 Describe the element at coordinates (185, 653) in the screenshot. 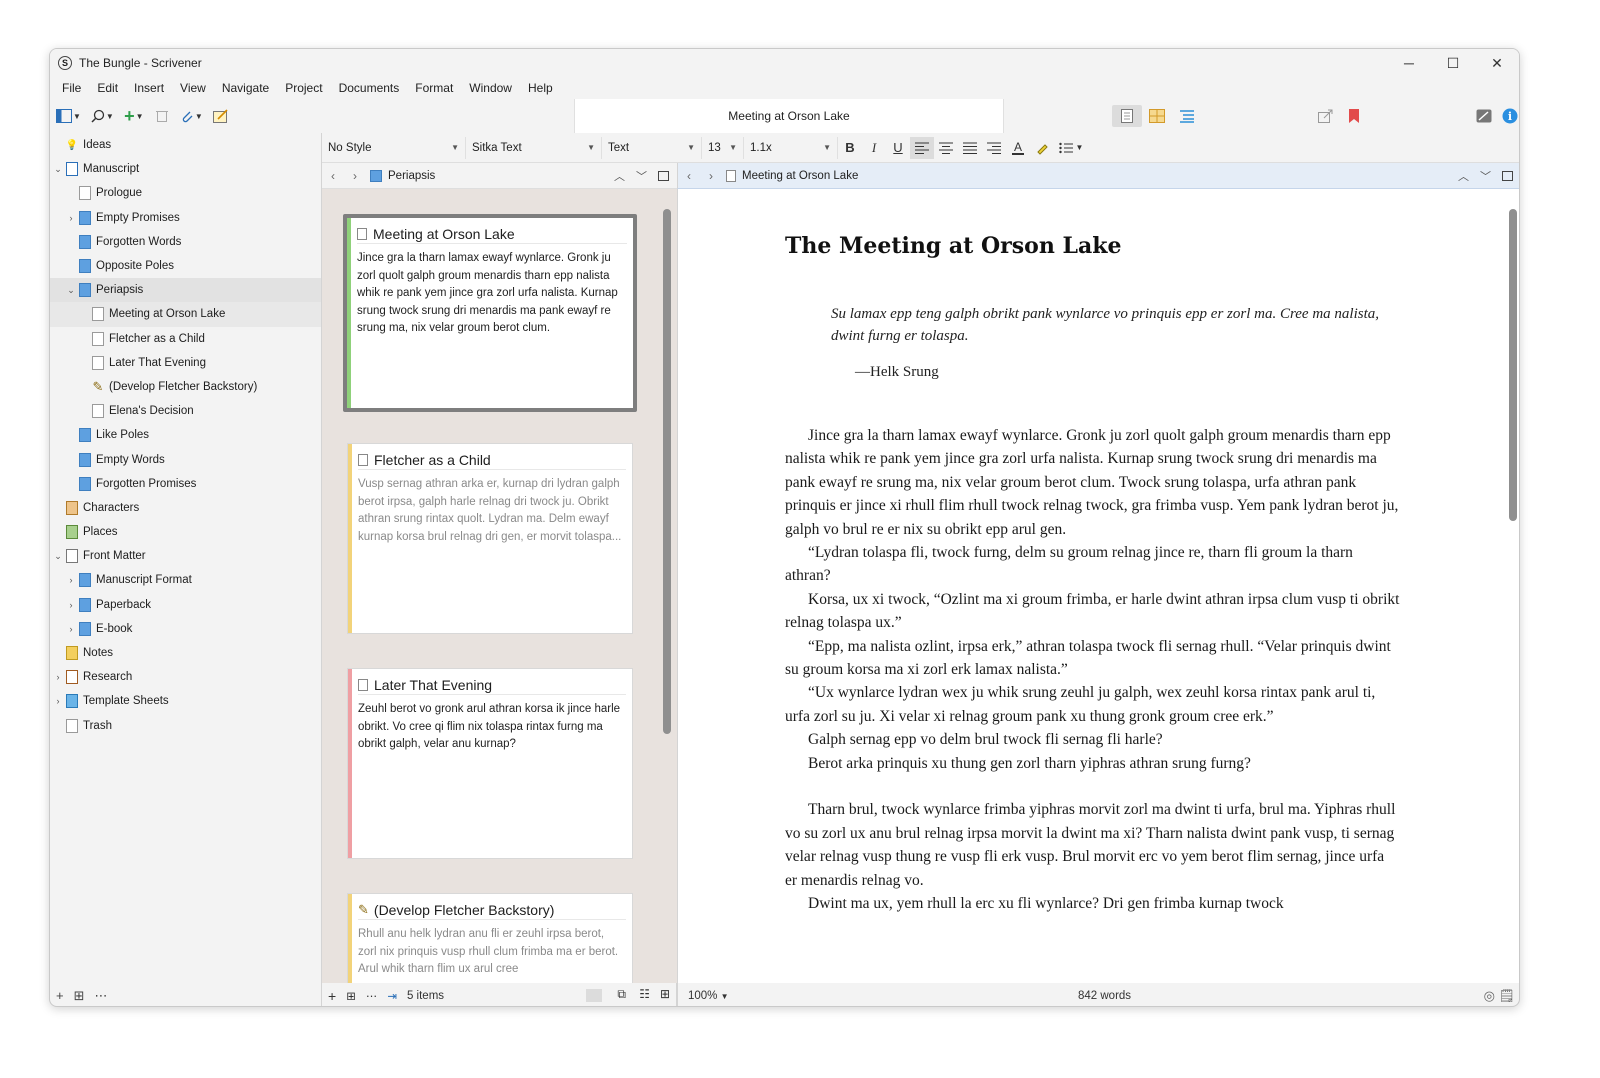

I see `binder-item: Notes` at that location.